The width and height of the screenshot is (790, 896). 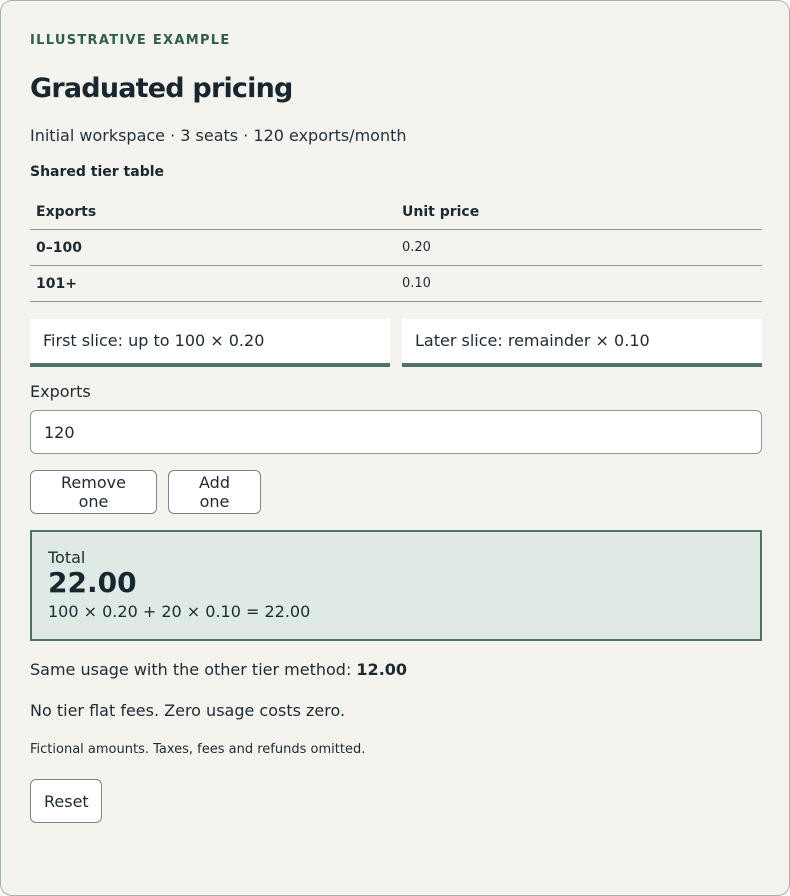 I want to click on reset-button: Reset, so click(x=66, y=801).